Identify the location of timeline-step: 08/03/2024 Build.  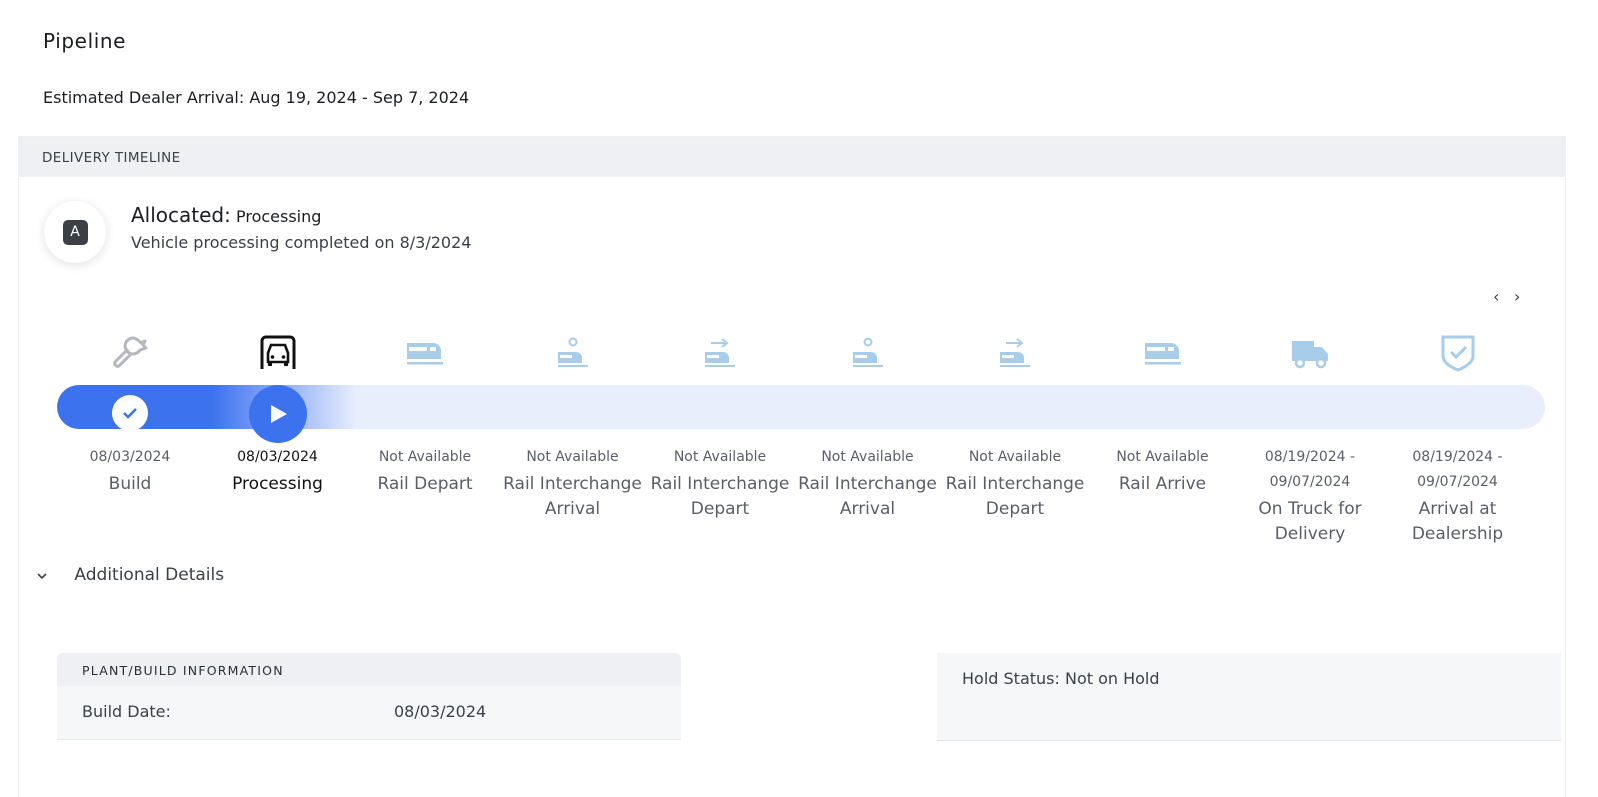
(130, 415).